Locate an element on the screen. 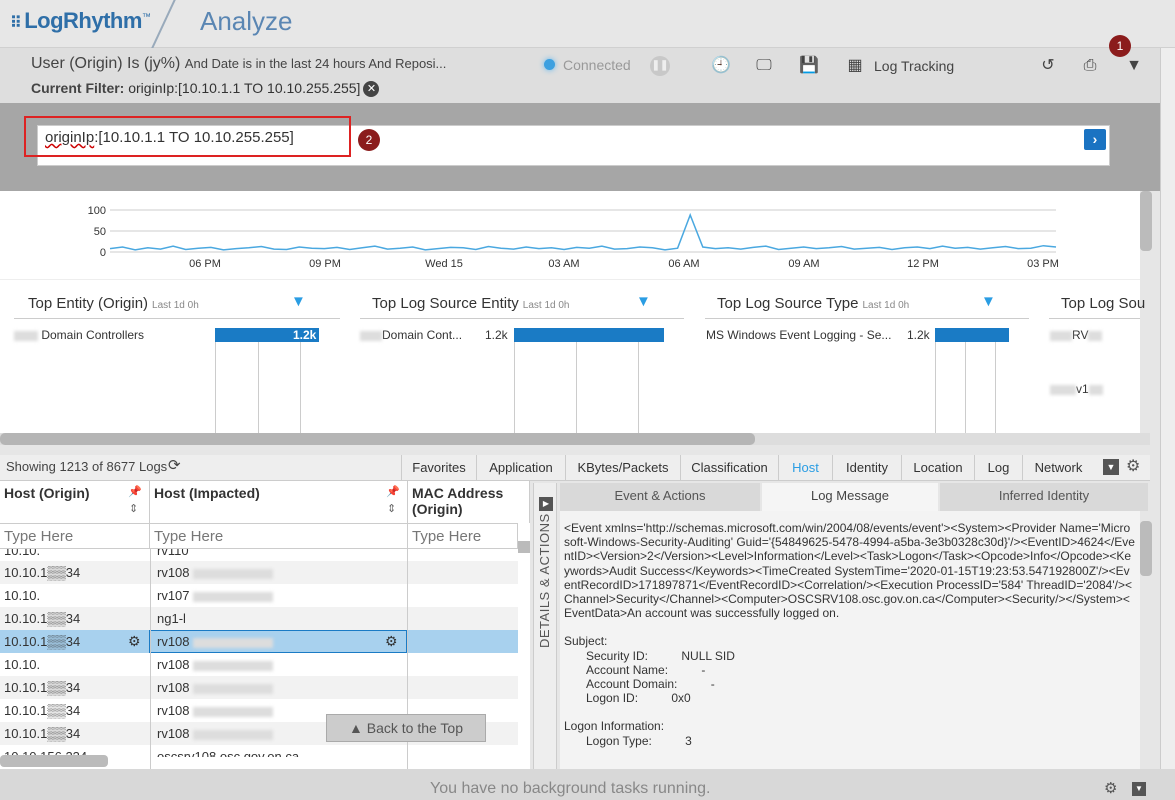 The width and height of the screenshot is (1175, 800). widget-row-label: RV is located at coordinates (1076, 335).